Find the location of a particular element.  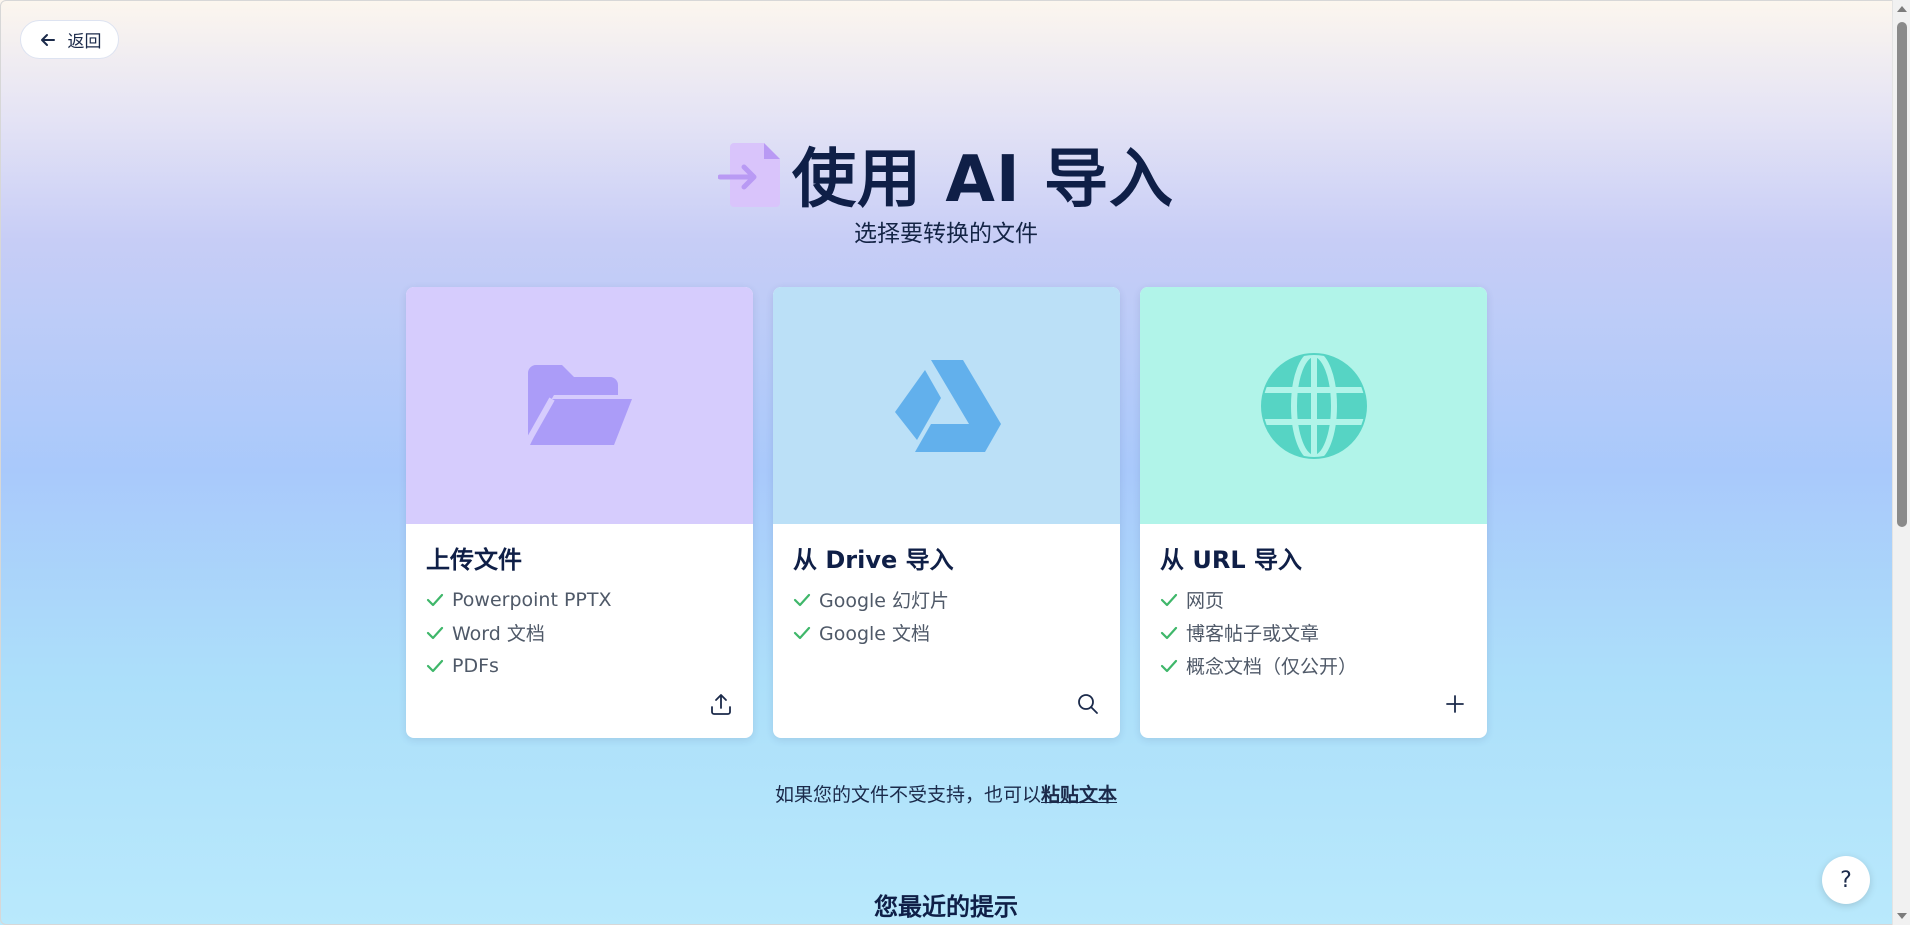

feature-item: Powerpoint PPTX is located at coordinates (579, 599).